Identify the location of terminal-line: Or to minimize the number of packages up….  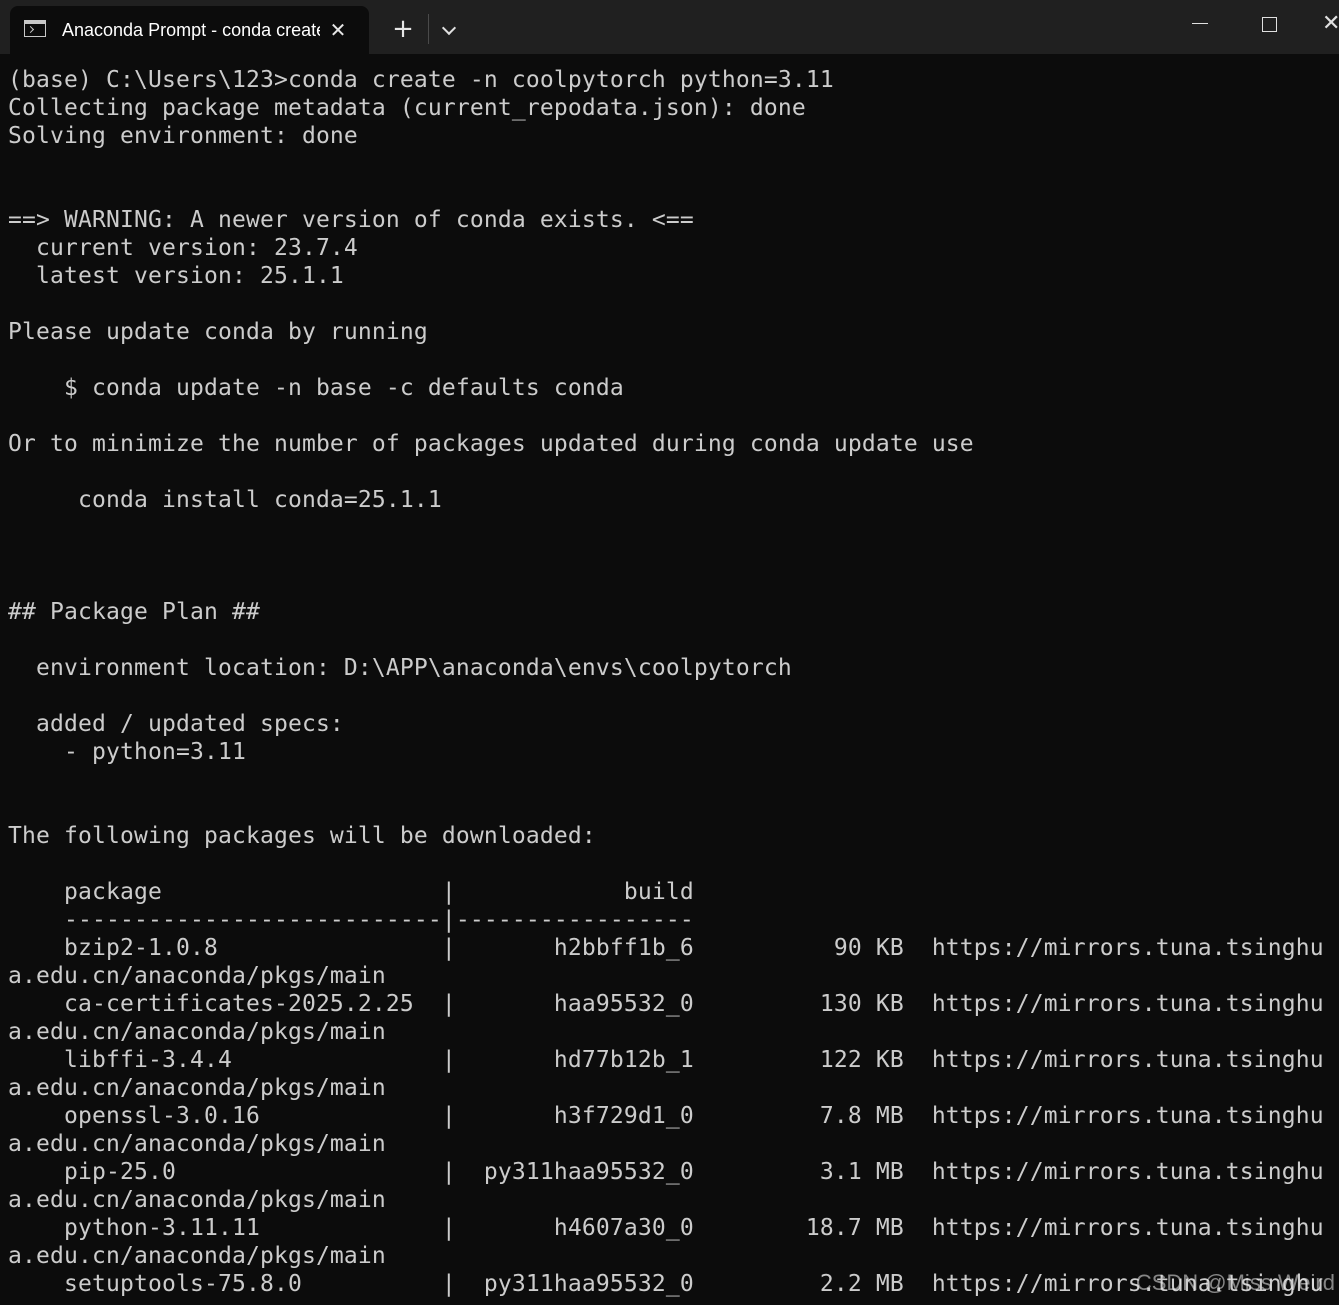
(491, 444).